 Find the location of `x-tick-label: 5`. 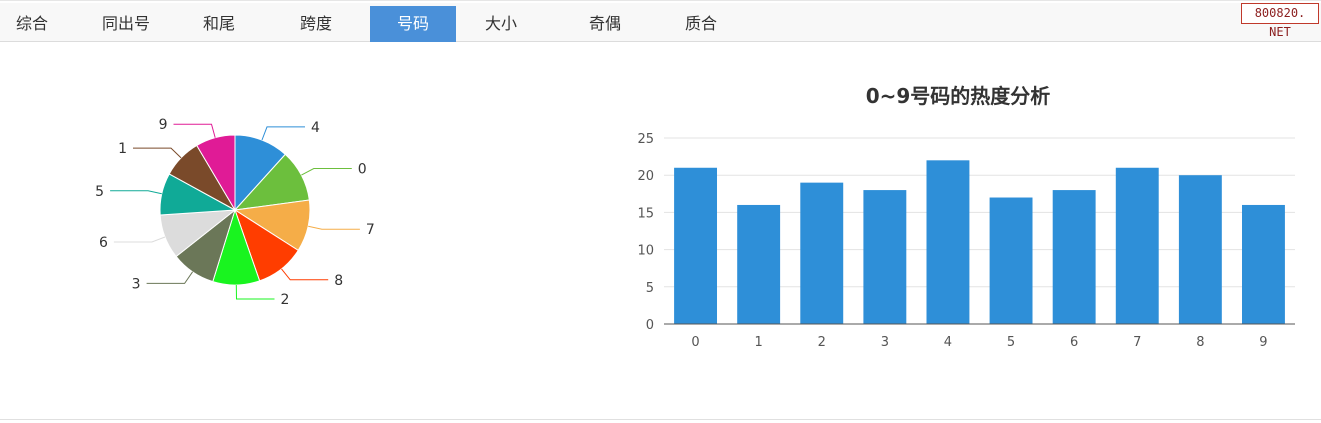

x-tick-label: 5 is located at coordinates (1011, 342).